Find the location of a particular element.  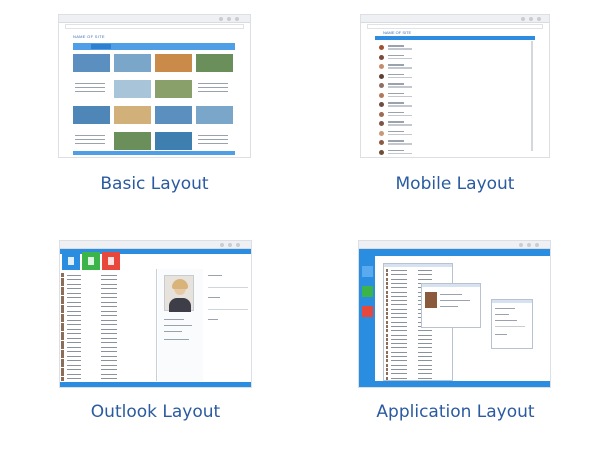

contact-photo is located at coordinates (179, 293).